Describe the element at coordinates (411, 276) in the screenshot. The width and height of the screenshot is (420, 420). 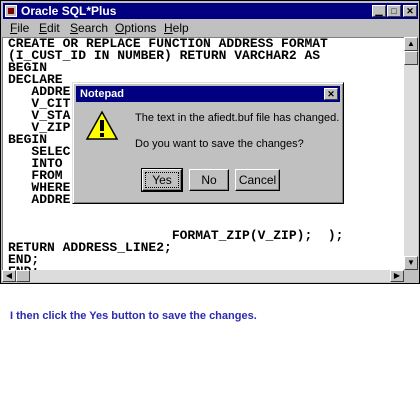
I see `scroll-corner` at that location.